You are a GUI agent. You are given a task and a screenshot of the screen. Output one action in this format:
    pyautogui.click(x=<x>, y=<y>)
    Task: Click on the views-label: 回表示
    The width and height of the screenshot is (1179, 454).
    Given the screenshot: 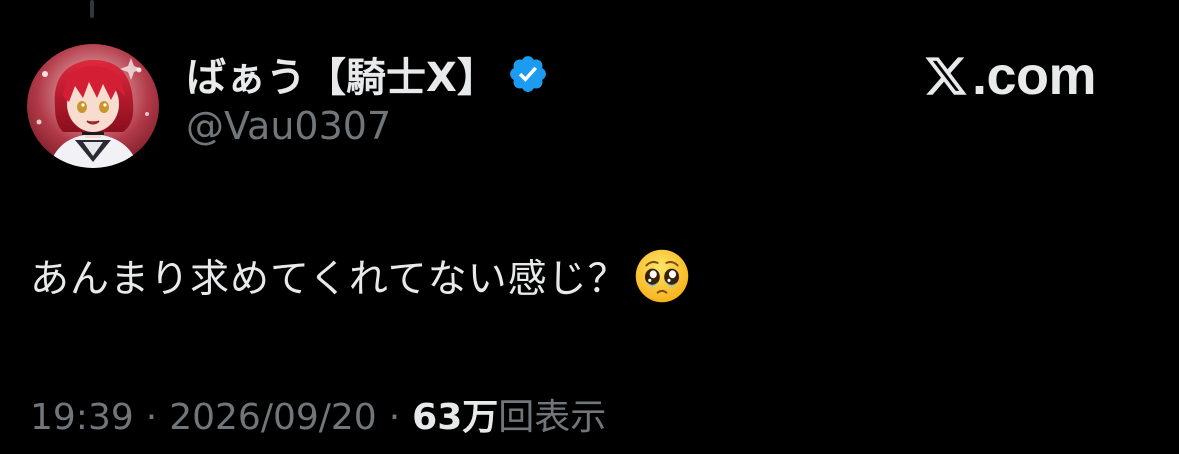 What is the action you would take?
    pyautogui.click(x=552, y=417)
    